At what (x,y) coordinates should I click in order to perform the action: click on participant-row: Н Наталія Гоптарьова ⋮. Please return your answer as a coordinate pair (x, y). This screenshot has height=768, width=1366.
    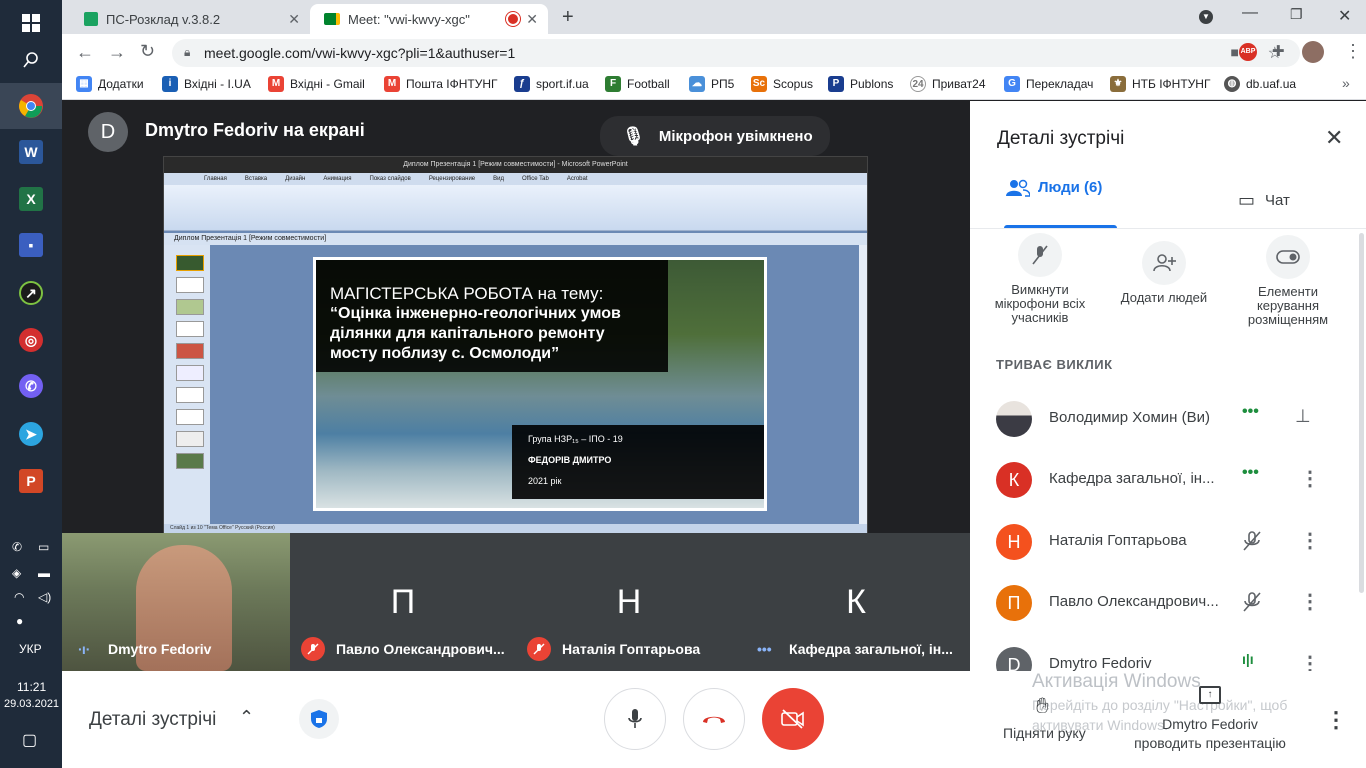
    Looking at the image, I should click on (1168, 542).